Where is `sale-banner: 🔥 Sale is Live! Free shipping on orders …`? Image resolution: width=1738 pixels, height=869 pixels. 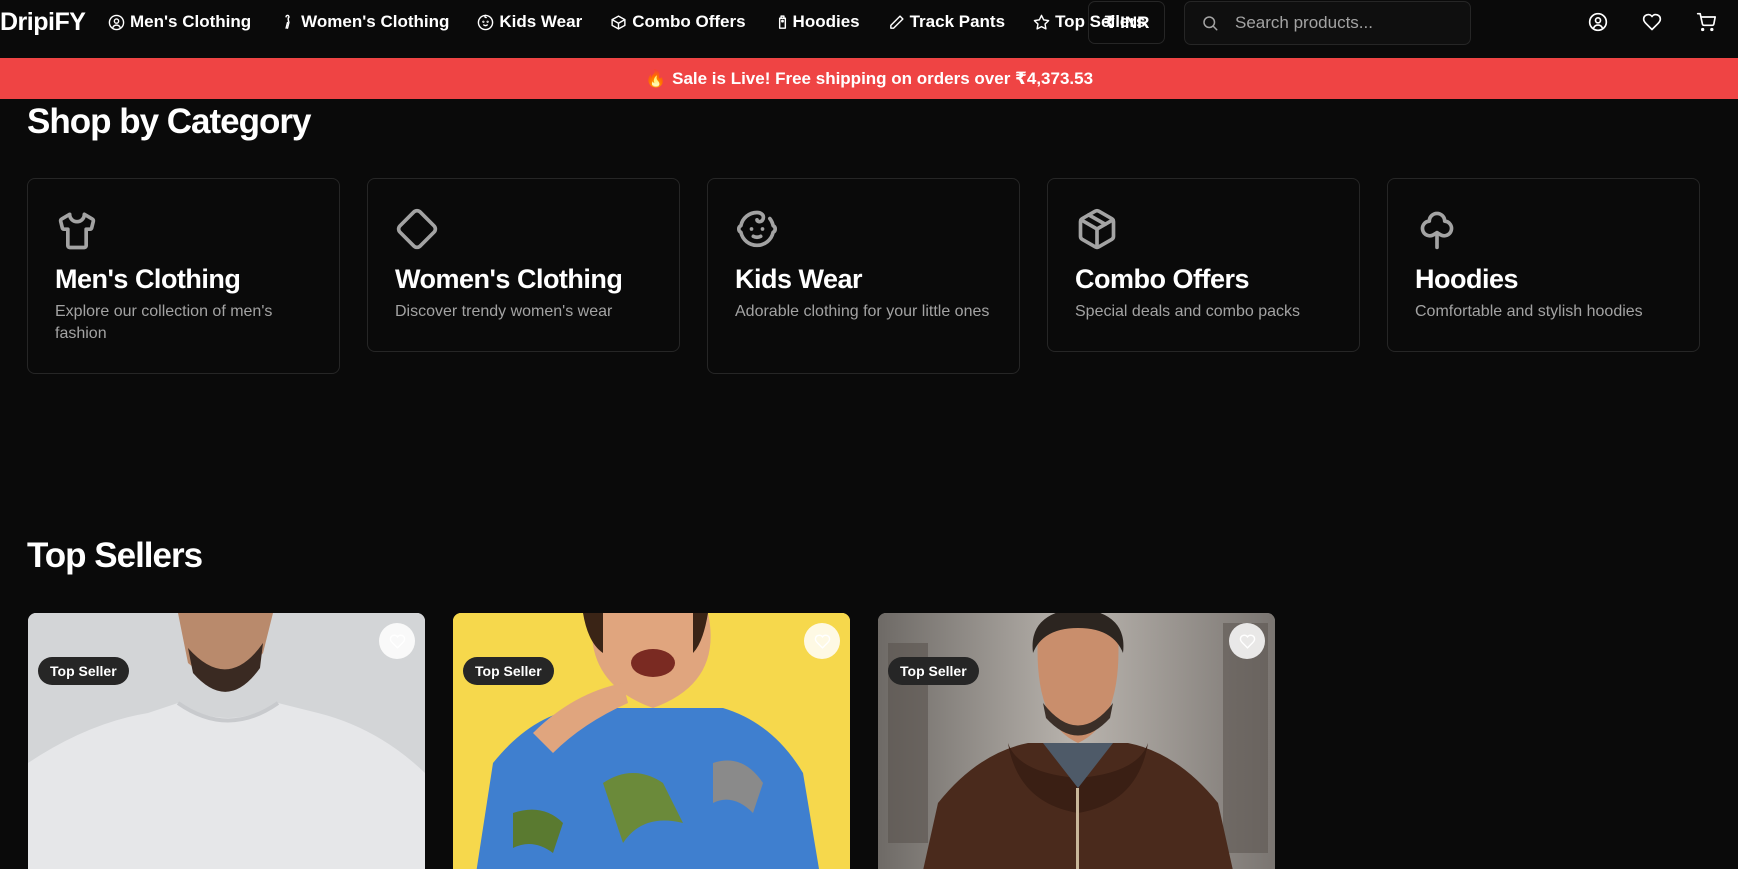 sale-banner: 🔥 Sale is Live! Free shipping on orders … is located at coordinates (869, 78).